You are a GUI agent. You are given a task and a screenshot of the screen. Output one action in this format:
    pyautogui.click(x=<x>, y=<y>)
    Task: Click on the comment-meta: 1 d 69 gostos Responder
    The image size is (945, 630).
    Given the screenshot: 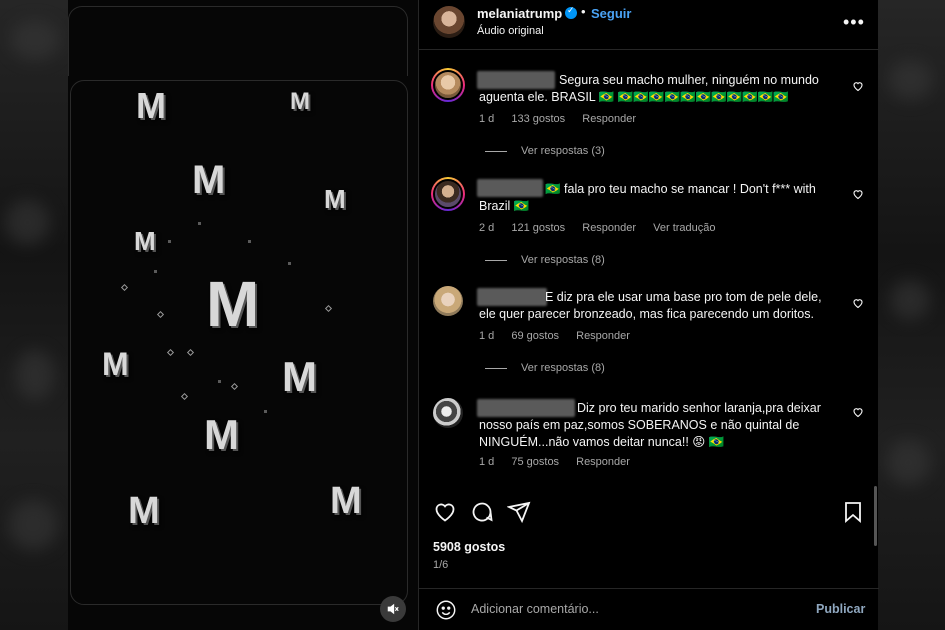 What is the action you would take?
    pyautogui.click(x=561, y=336)
    